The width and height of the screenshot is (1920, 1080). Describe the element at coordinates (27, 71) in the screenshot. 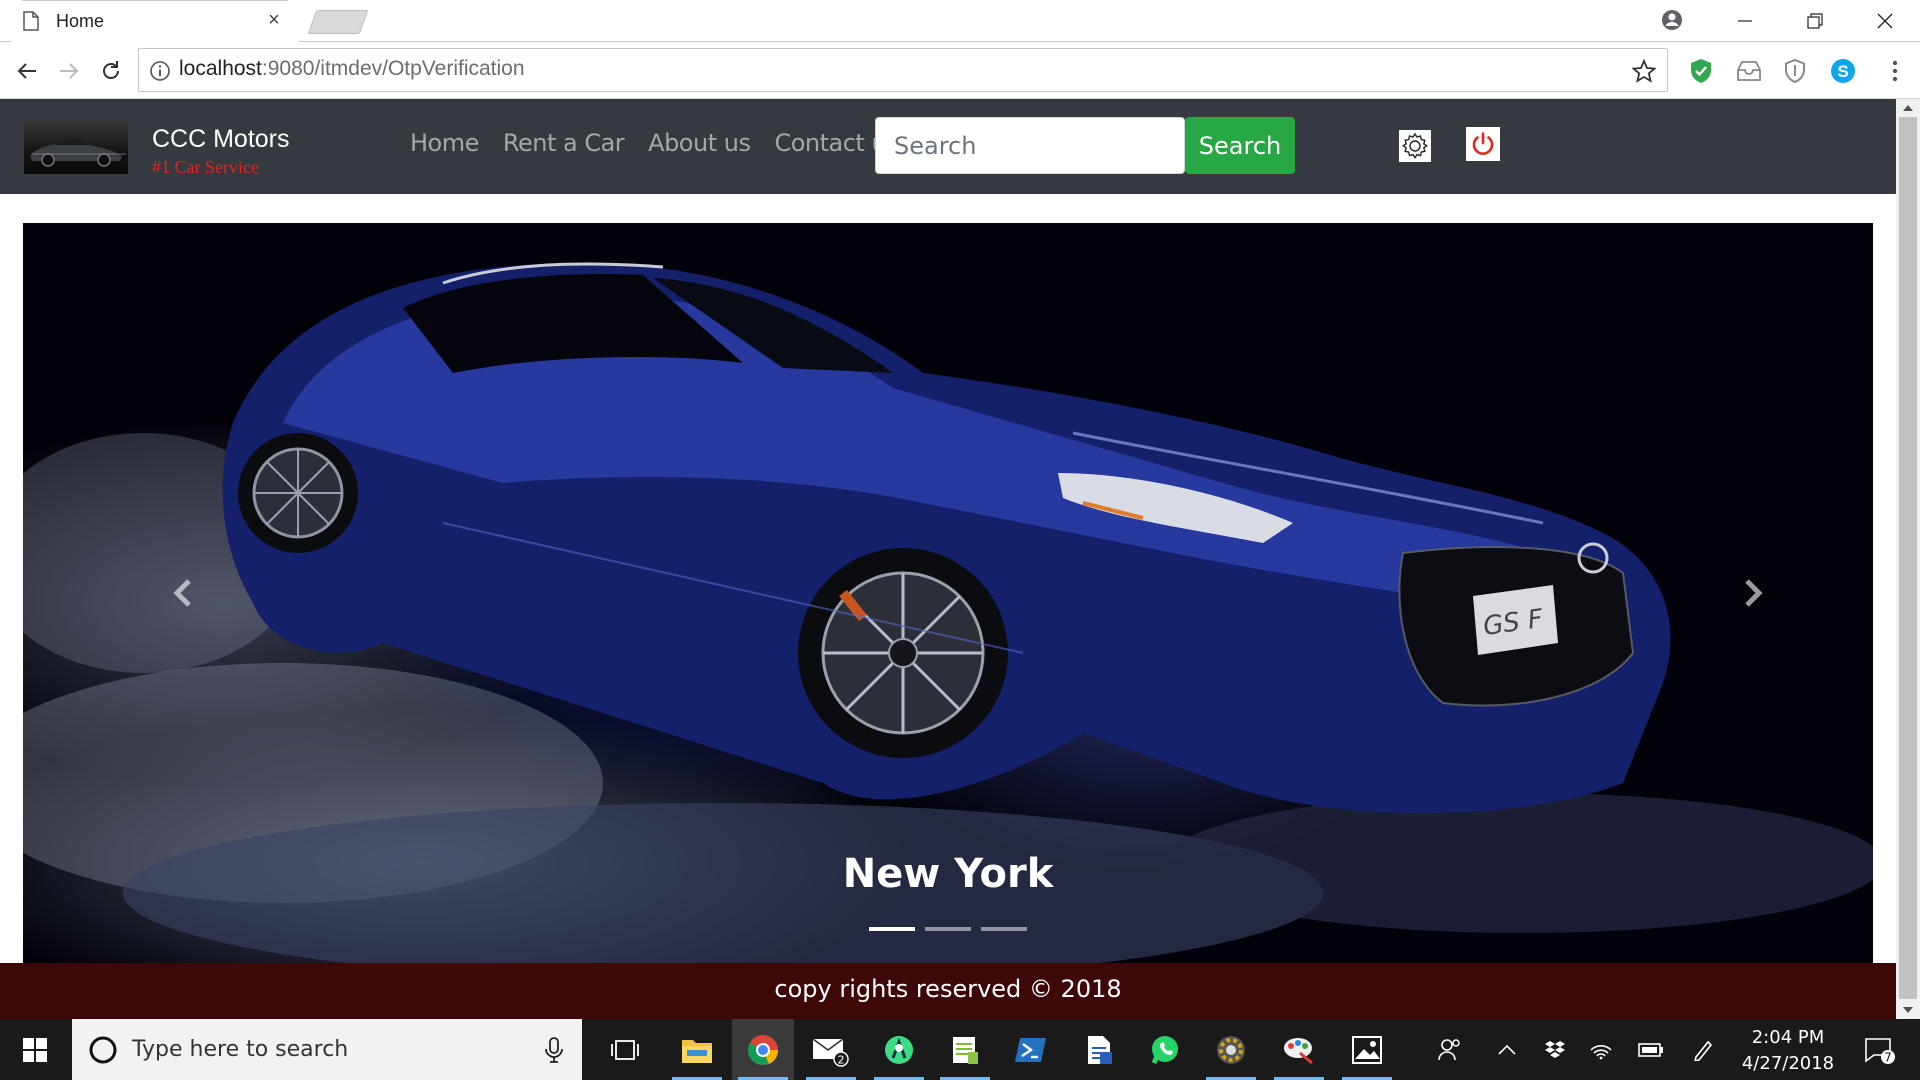

I see `back-arrow-icon` at that location.